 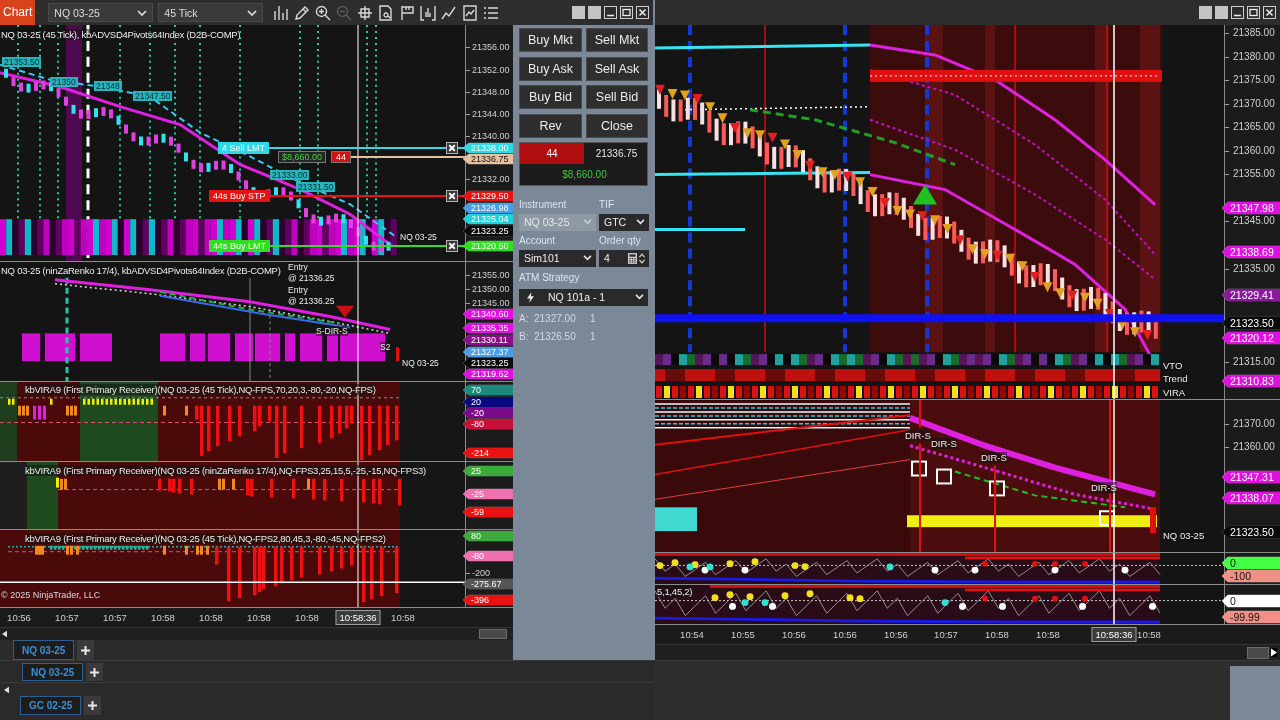 What do you see at coordinates (555, 336) in the screenshot?
I see `bracket-price: 21326.50` at bounding box center [555, 336].